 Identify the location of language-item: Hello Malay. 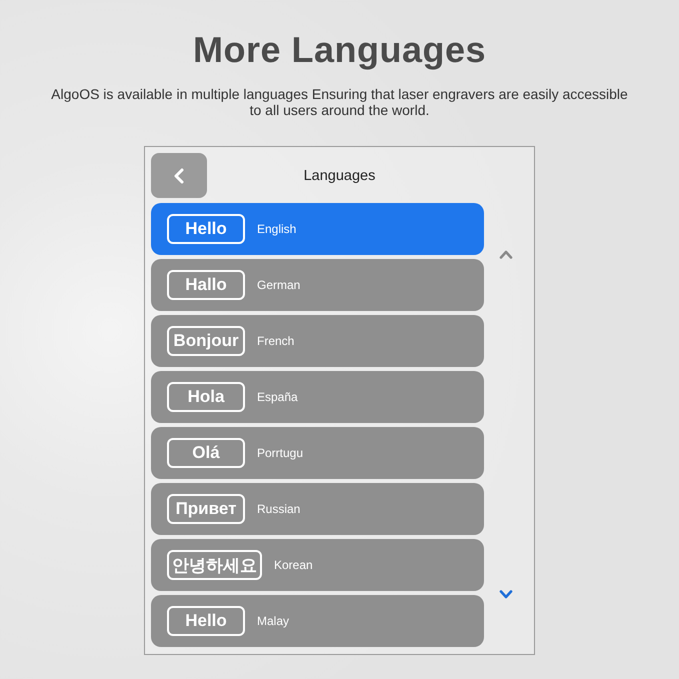
(317, 621).